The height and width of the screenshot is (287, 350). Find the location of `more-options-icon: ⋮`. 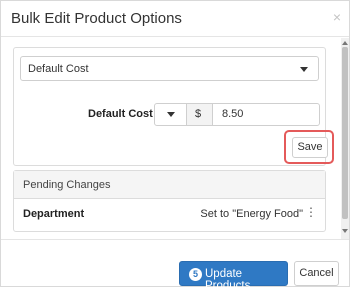

more-options-icon: ⋮ is located at coordinates (311, 214).